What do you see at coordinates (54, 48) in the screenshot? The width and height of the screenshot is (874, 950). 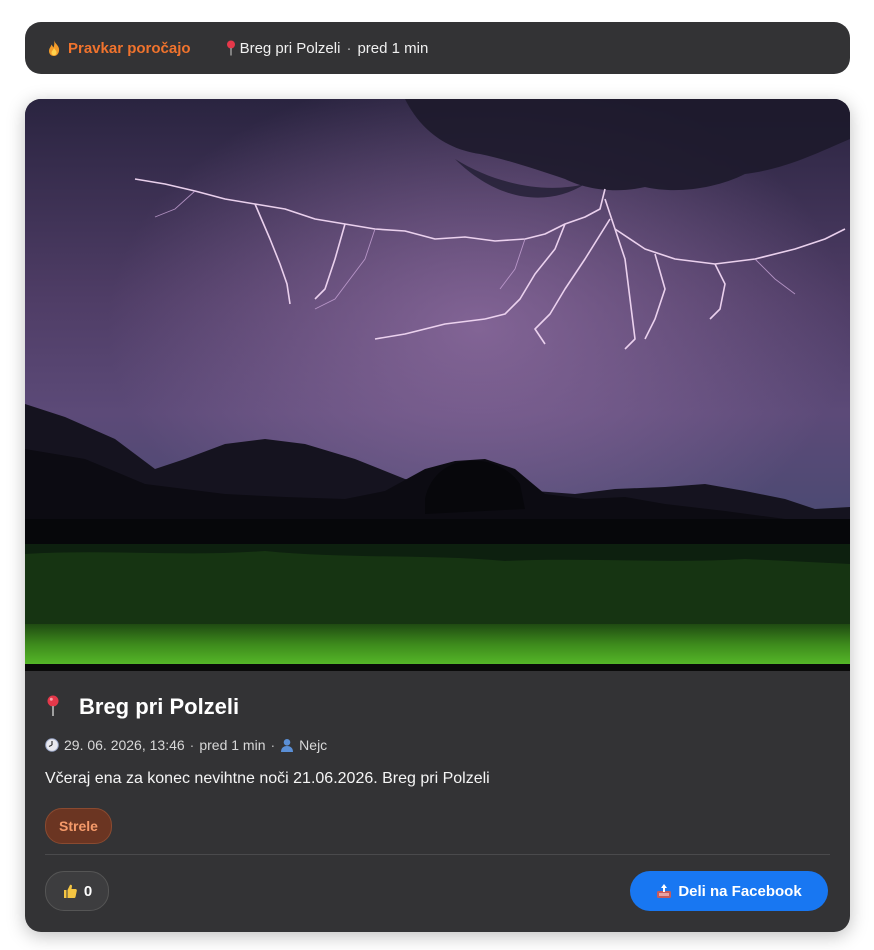 I see `fire-icon` at bounding box center [54, 48].